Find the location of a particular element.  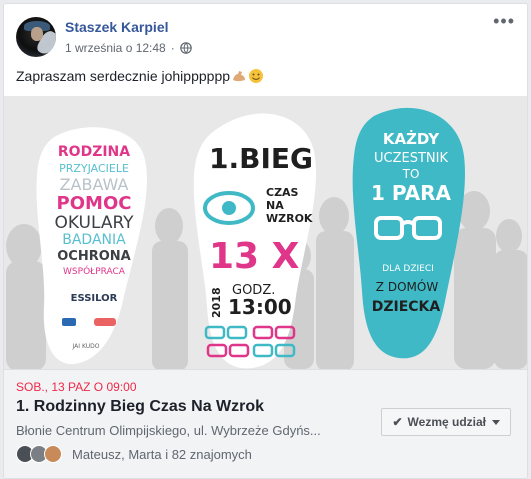

poster-word-wspolpraca: WSPÓŁPRACA is located at coordinates (94, 271).